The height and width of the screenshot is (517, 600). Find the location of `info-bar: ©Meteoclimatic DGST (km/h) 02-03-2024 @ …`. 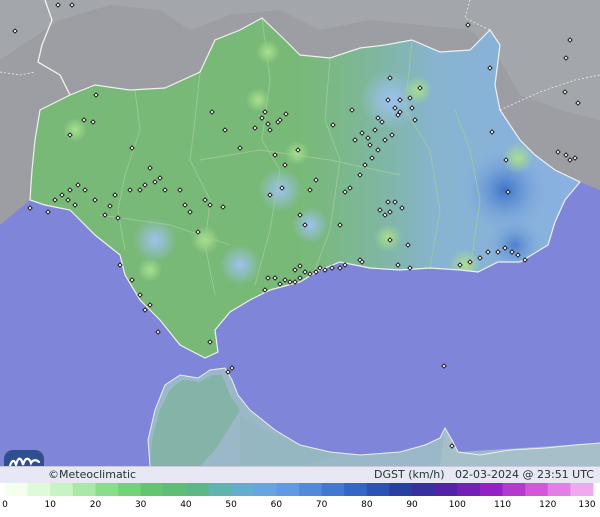

info-bar: ©Meteoclimatic DGST (km/h) 02-03-2024 @ … is located at coordinates (300, 475).